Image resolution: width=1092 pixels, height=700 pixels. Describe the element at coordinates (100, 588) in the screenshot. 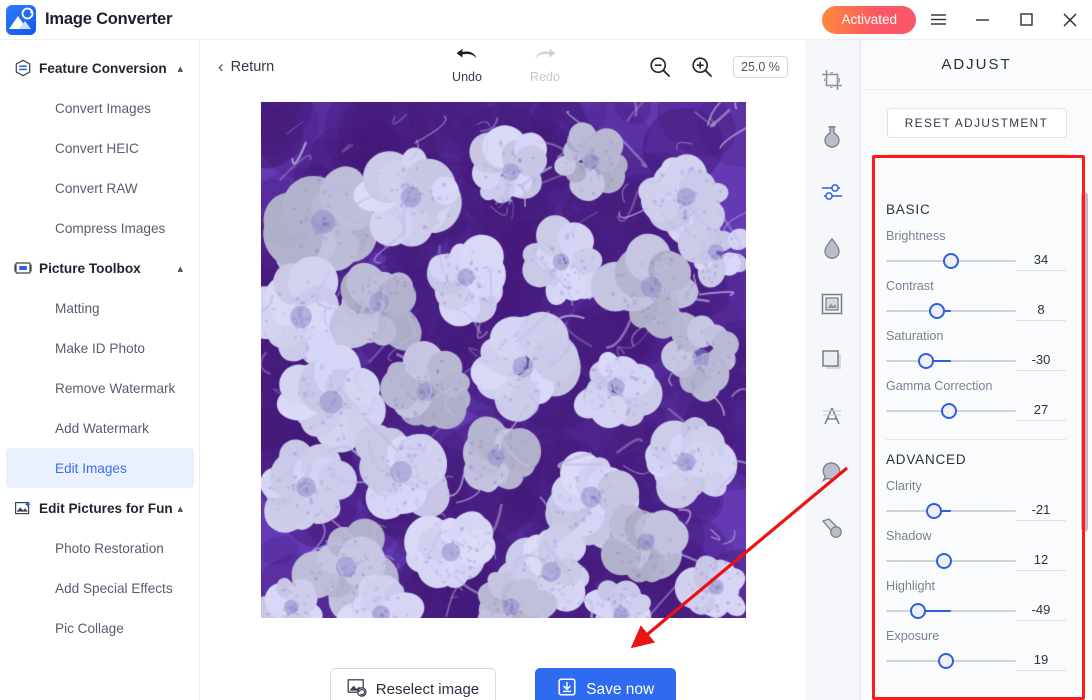

I see `sidebar-item-add-special-effects: Add Special Effects` at that location.